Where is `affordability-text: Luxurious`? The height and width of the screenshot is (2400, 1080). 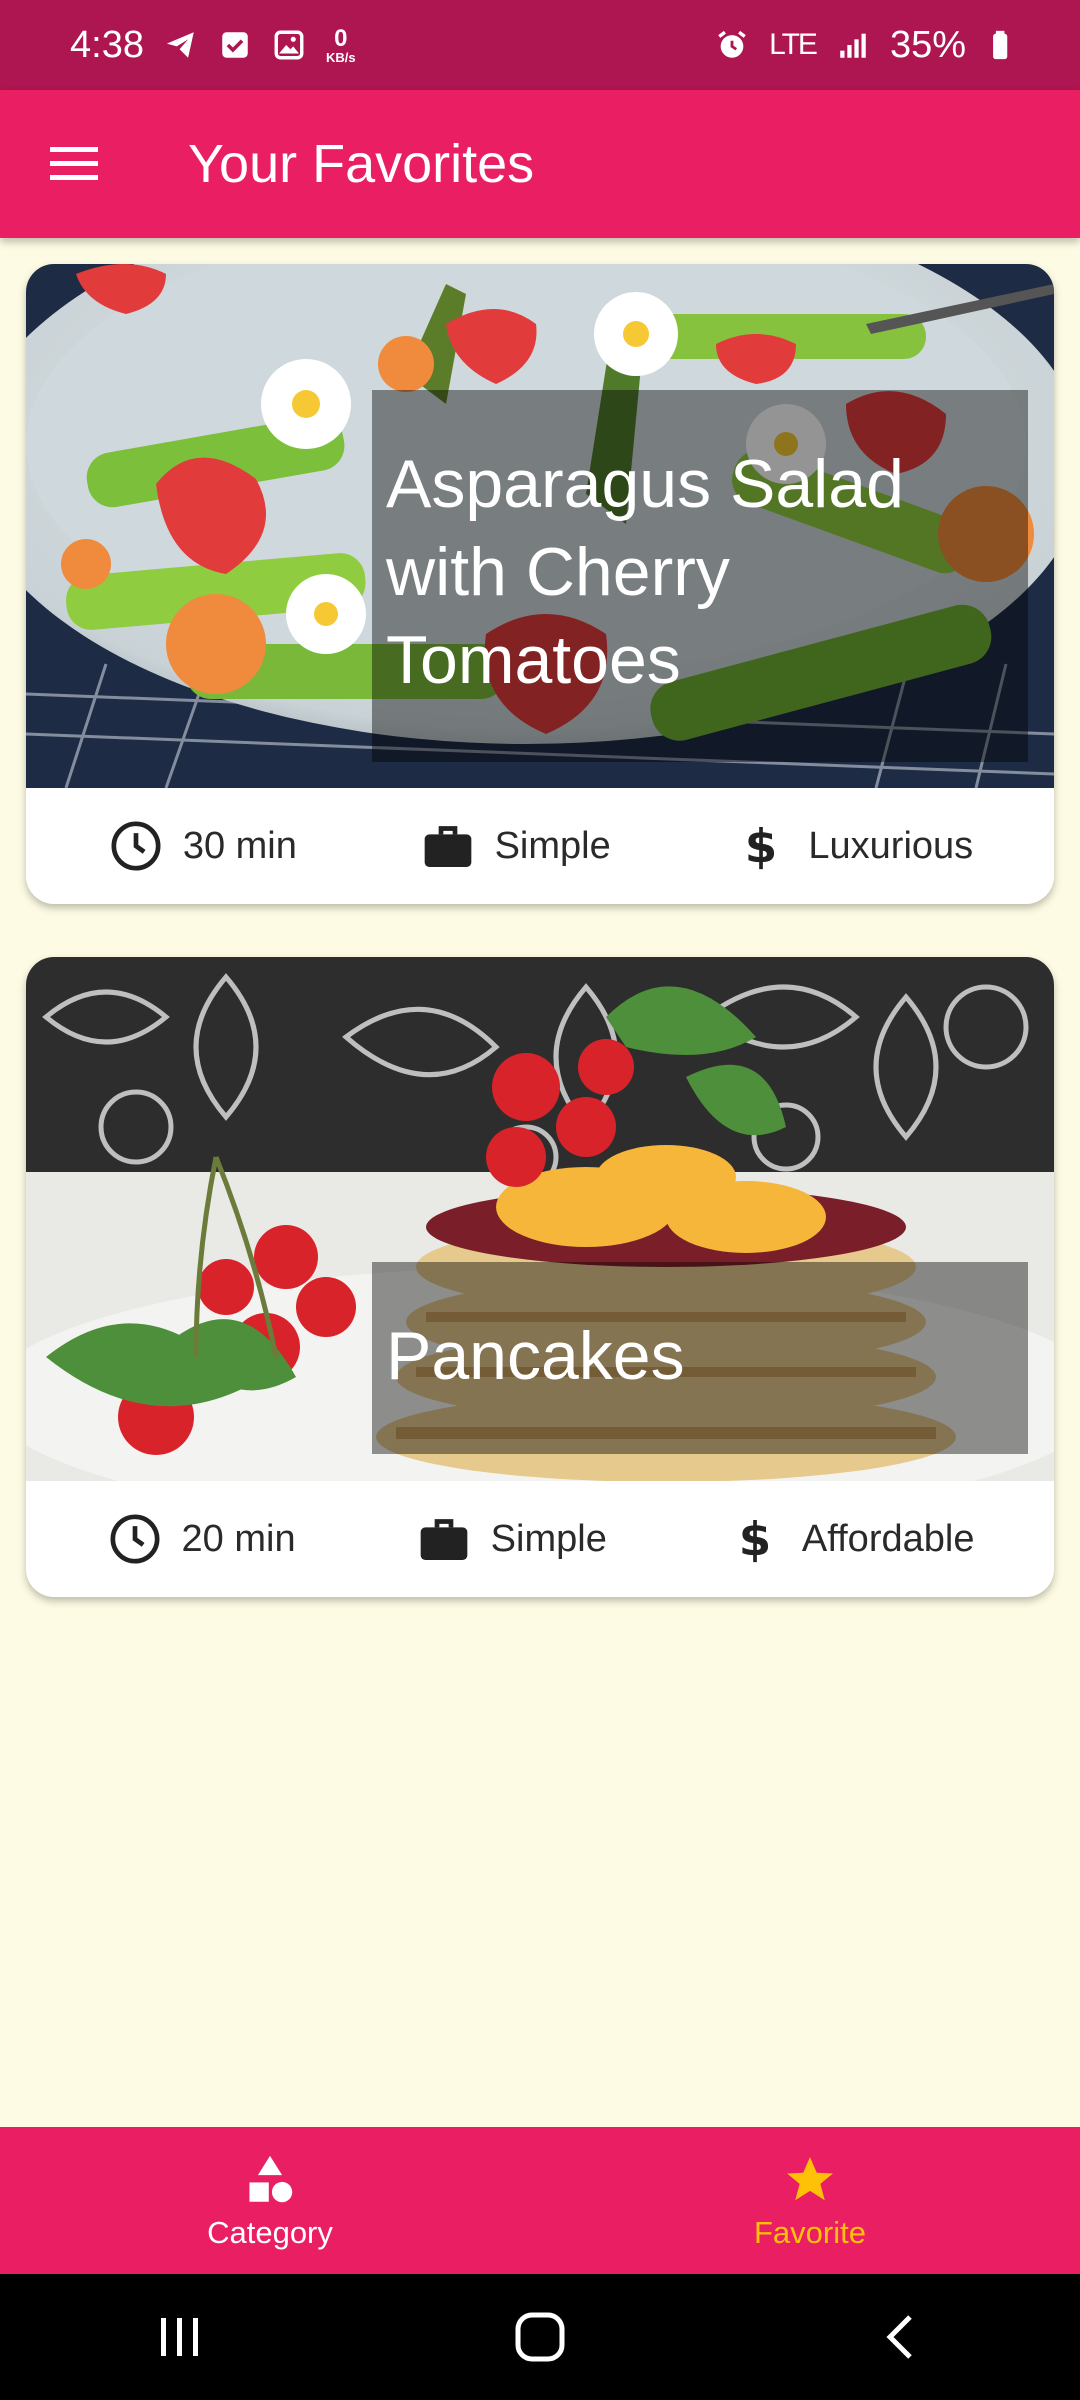 affordability-text: Luxurious is located at coordinates (891, 845).